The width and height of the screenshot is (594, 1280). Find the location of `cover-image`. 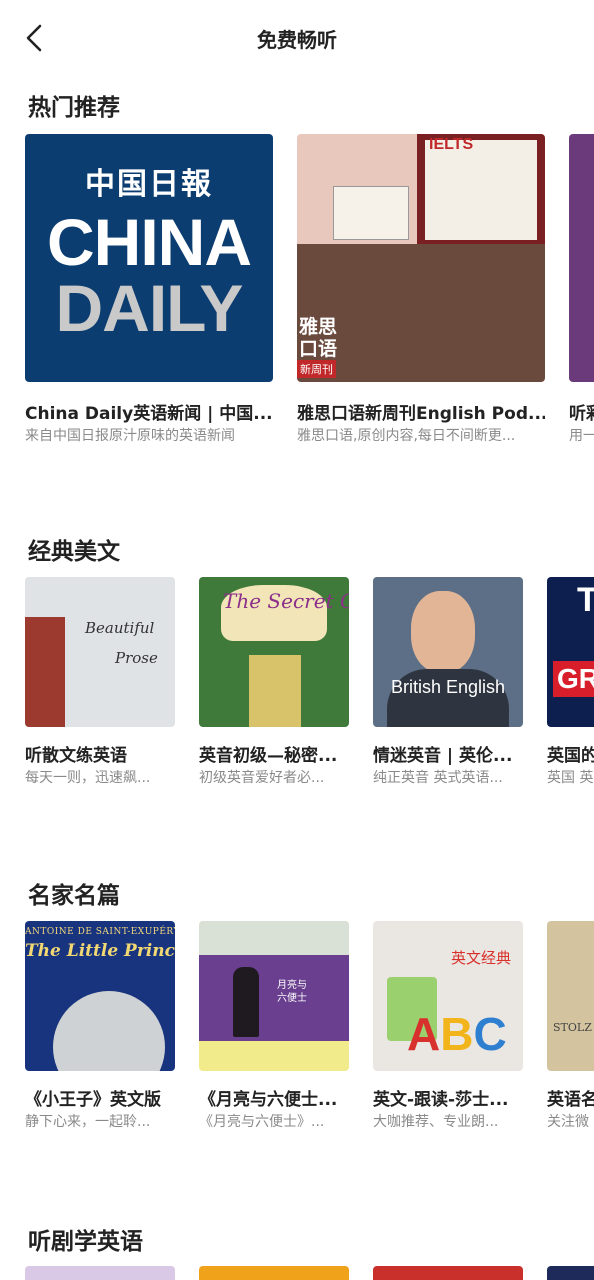

cover-image is located at coordinates (581, 258).